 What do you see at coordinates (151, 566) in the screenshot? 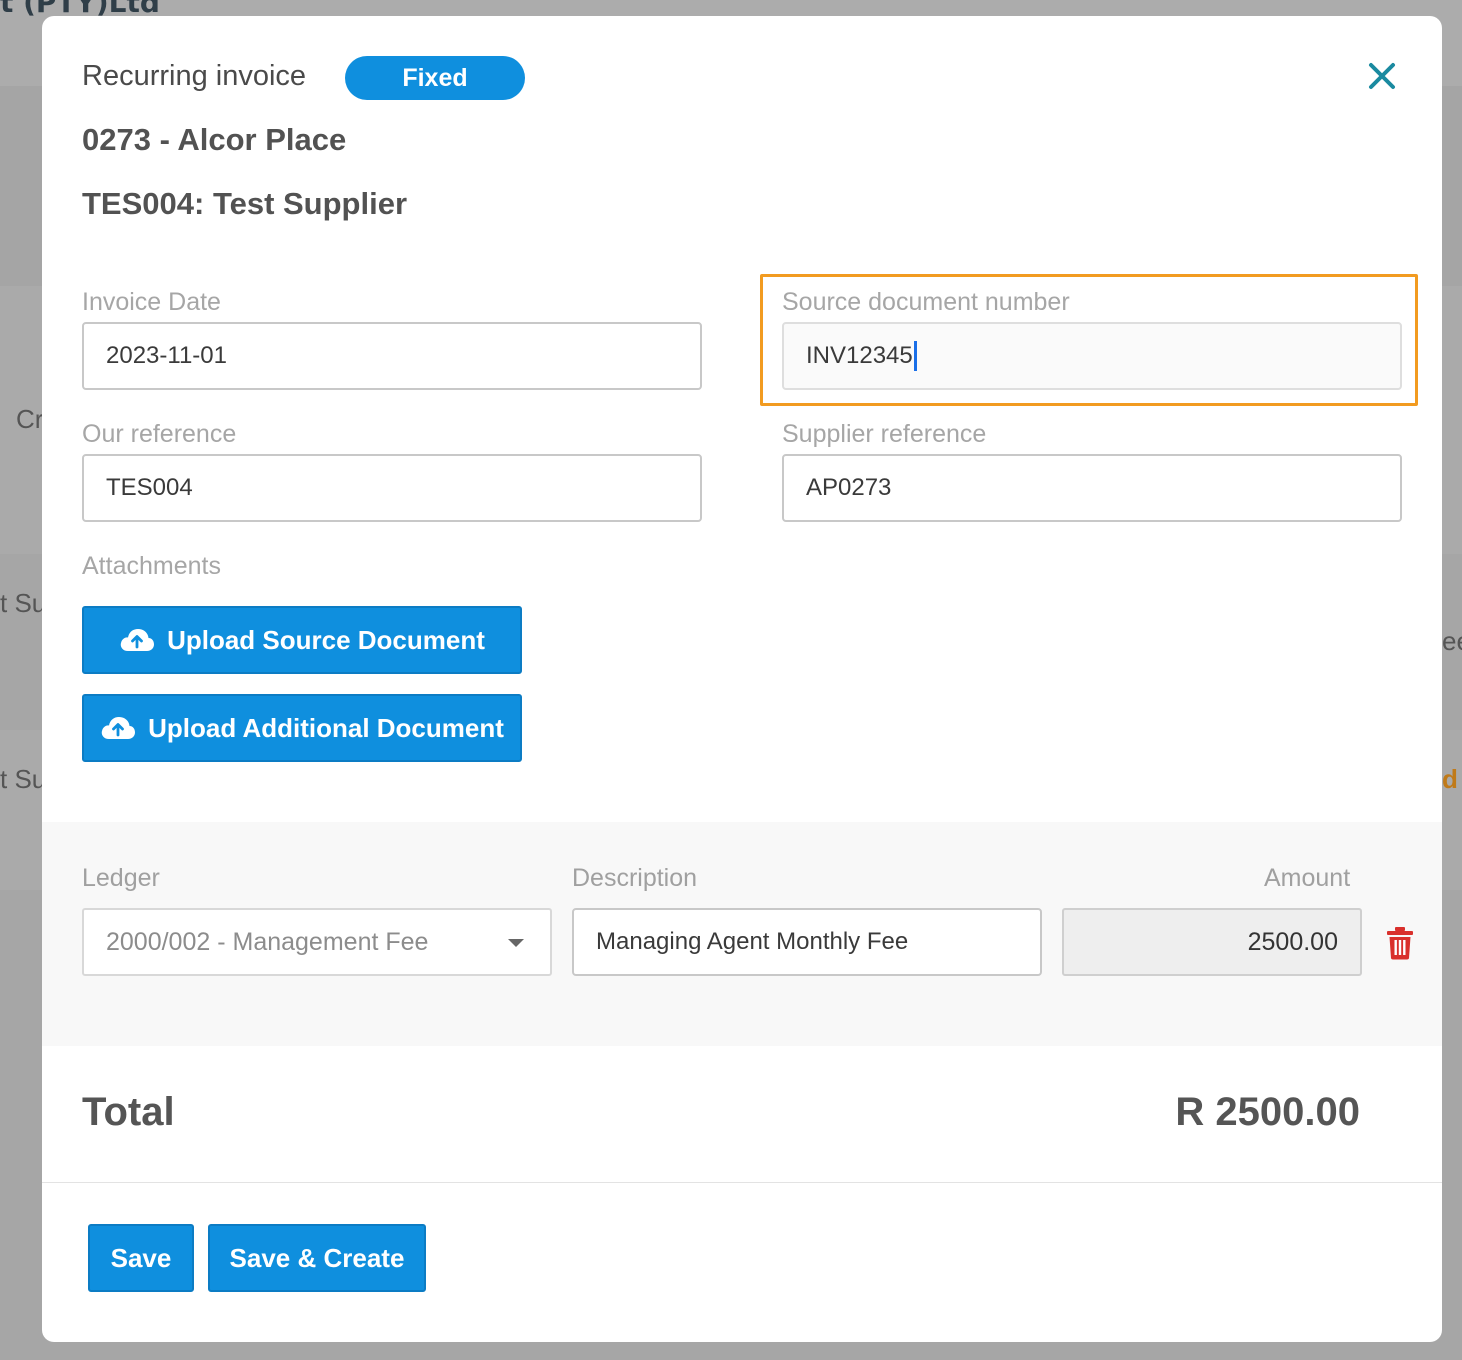
I see `attachments-label: Attachments` at bounding box center [151, 566].